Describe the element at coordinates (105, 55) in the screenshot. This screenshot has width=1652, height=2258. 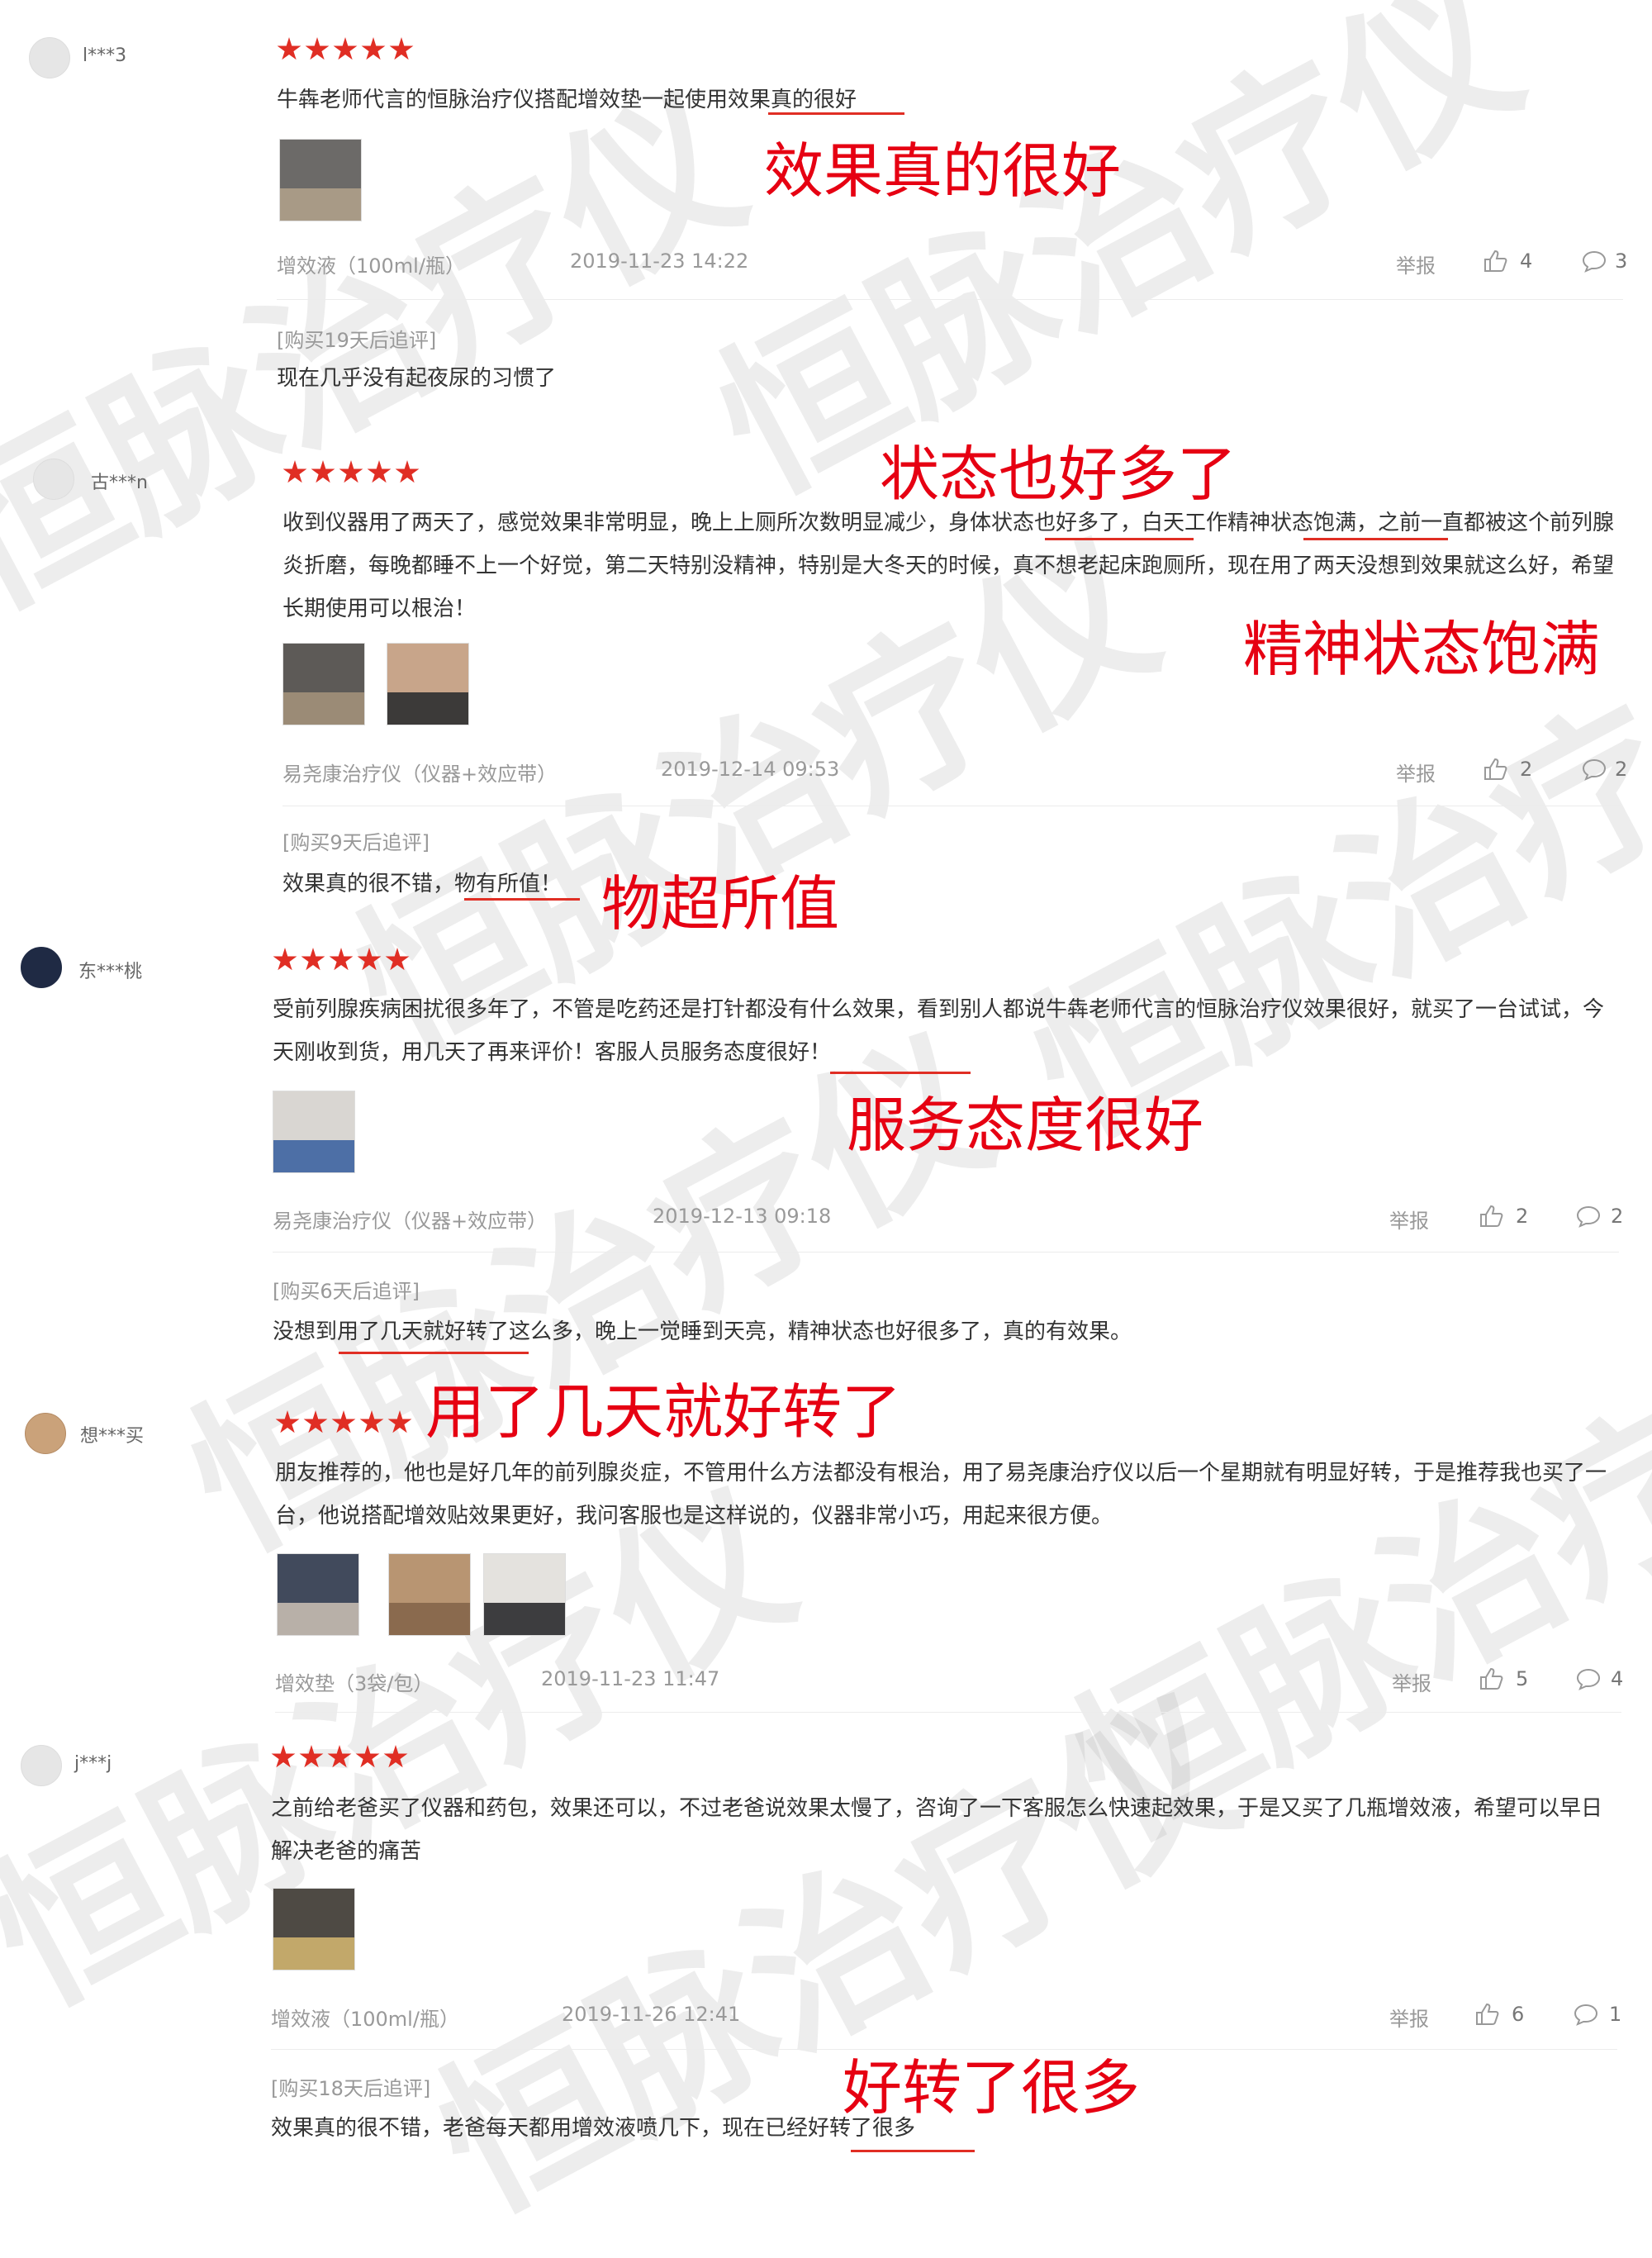
I see `username: l***3` at that location.